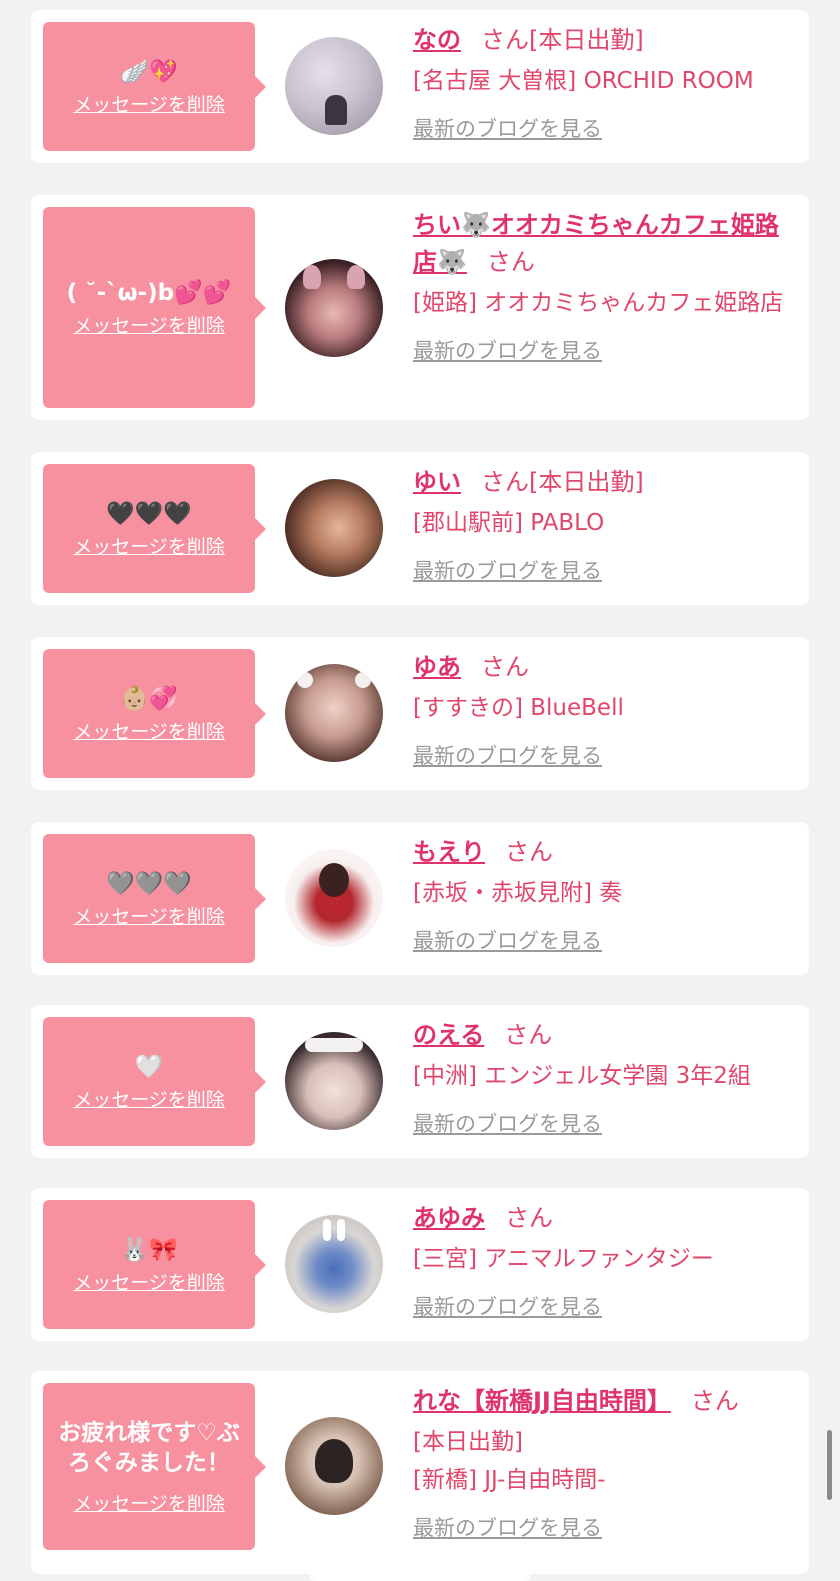  What do you see at coordinates (437, 40) in the screenshot?
I see `cast-name-link: なの` at bounding box center [437, 40].